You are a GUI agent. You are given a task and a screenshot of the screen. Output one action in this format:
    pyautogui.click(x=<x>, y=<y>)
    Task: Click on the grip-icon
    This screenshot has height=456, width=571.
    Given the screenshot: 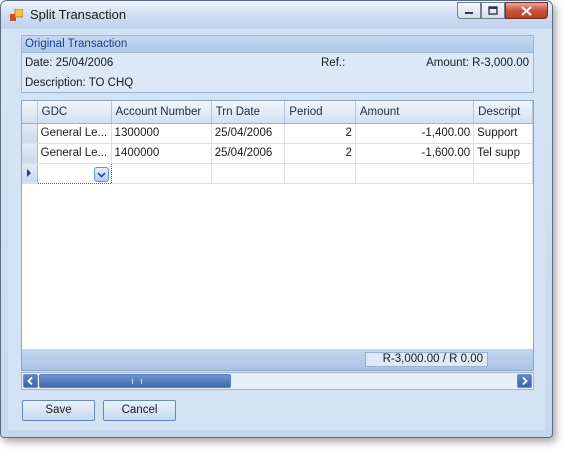 What is the action you would take?
    pyautogui.click(x=137, y=381)
    